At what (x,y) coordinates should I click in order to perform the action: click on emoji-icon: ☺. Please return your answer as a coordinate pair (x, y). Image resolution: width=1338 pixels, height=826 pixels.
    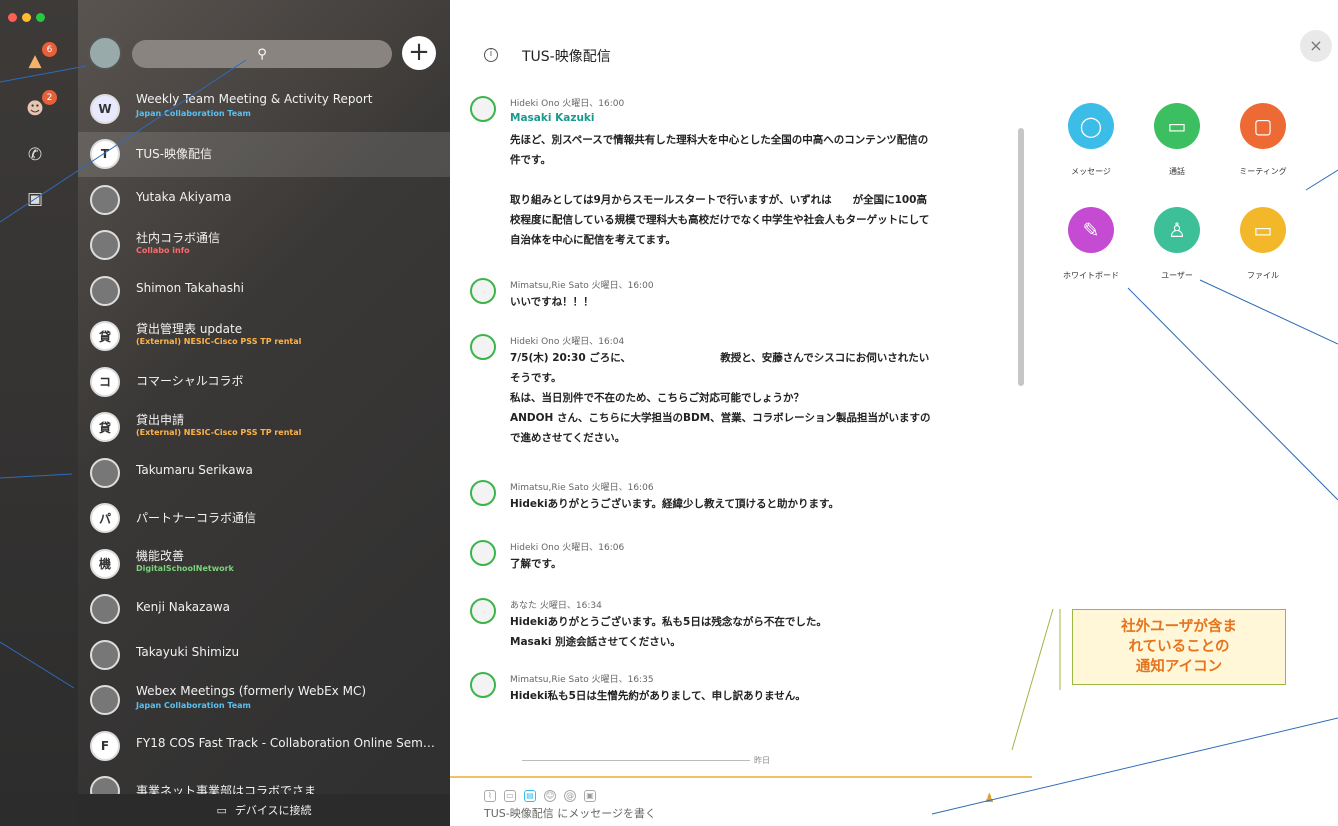
    Looking at the image, I should click on (550, 796).